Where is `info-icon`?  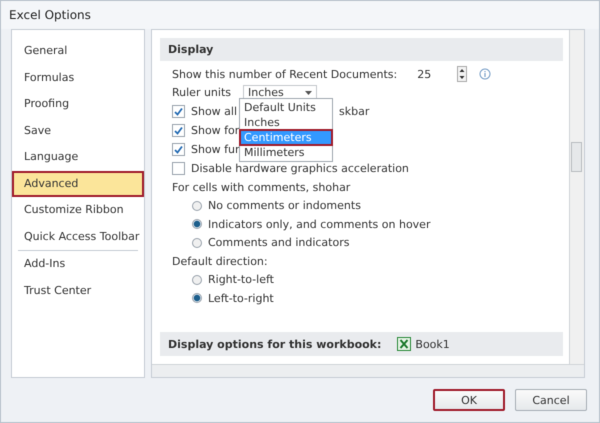
info-icon is located at coordinates (485, 74).